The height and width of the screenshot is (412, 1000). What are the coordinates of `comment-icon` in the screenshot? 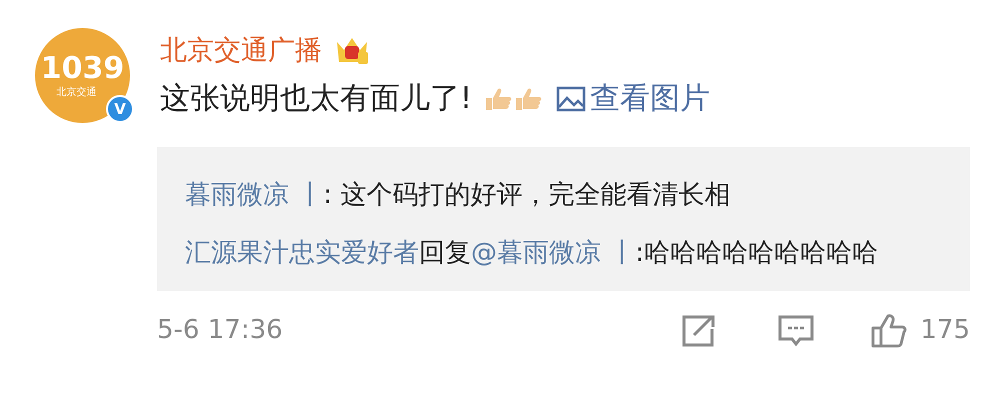 It's located at (796, 330).